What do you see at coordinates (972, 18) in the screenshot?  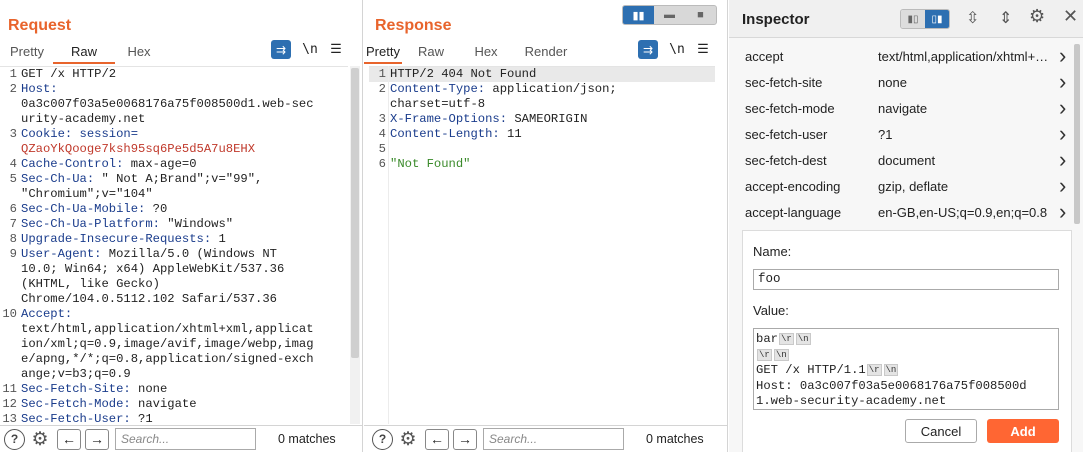 I see `expand-all-icon: ⇳` at bounding box center [972, 18].